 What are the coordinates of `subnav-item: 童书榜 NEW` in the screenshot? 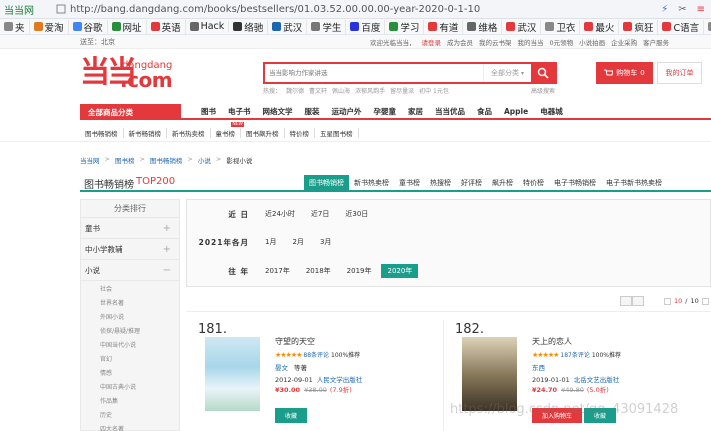 It's located at (227, 130).